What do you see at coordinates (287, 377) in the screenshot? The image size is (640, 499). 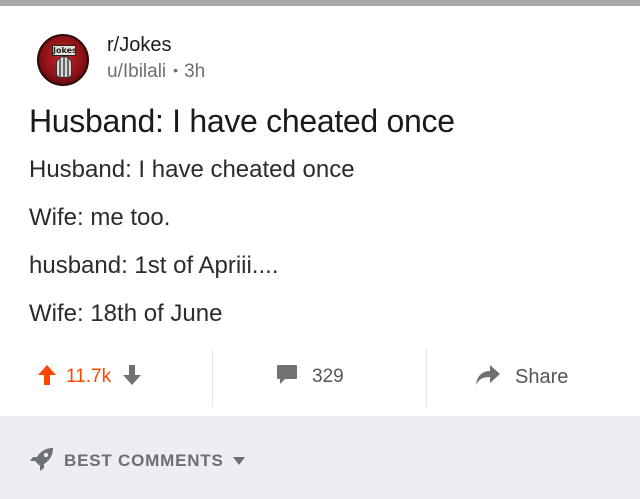 I see `comment-bubble-icon` at bounding box center [287, 377].